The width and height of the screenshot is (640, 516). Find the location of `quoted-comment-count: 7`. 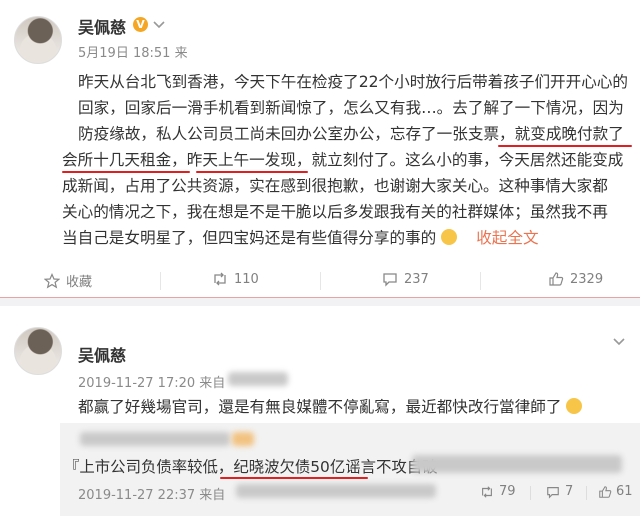

quoted-comment-count: 7 is located at coordinates (569, 491).